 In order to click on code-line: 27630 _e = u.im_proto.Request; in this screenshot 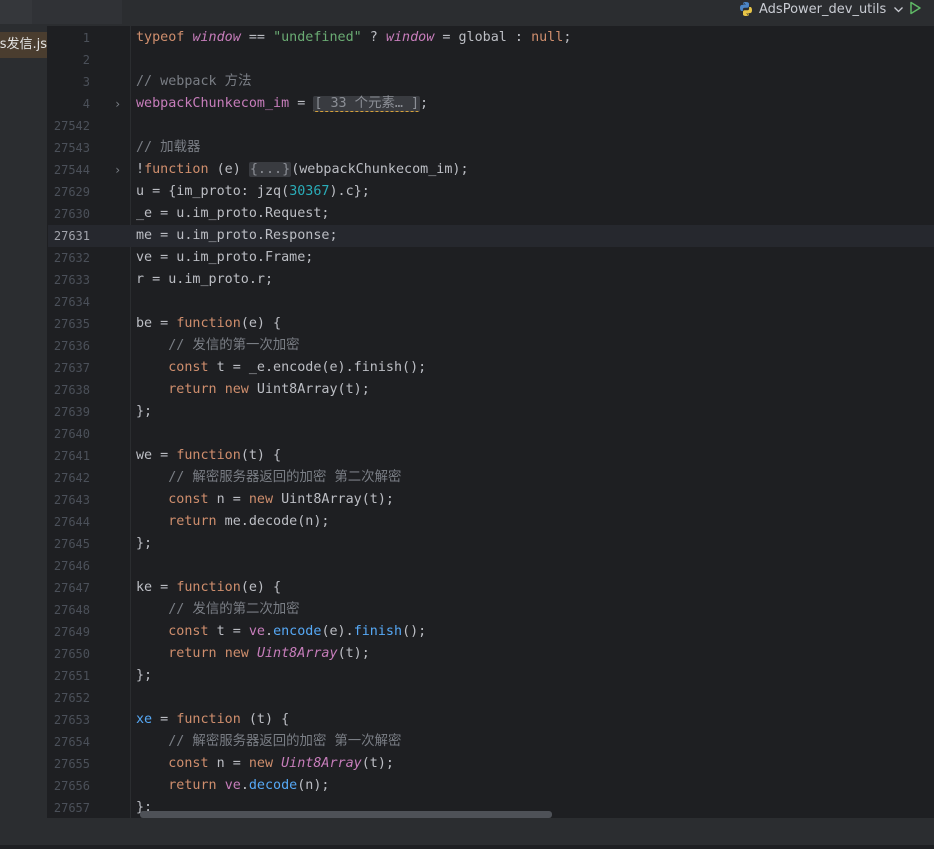, I will do `click(491, 214)`.